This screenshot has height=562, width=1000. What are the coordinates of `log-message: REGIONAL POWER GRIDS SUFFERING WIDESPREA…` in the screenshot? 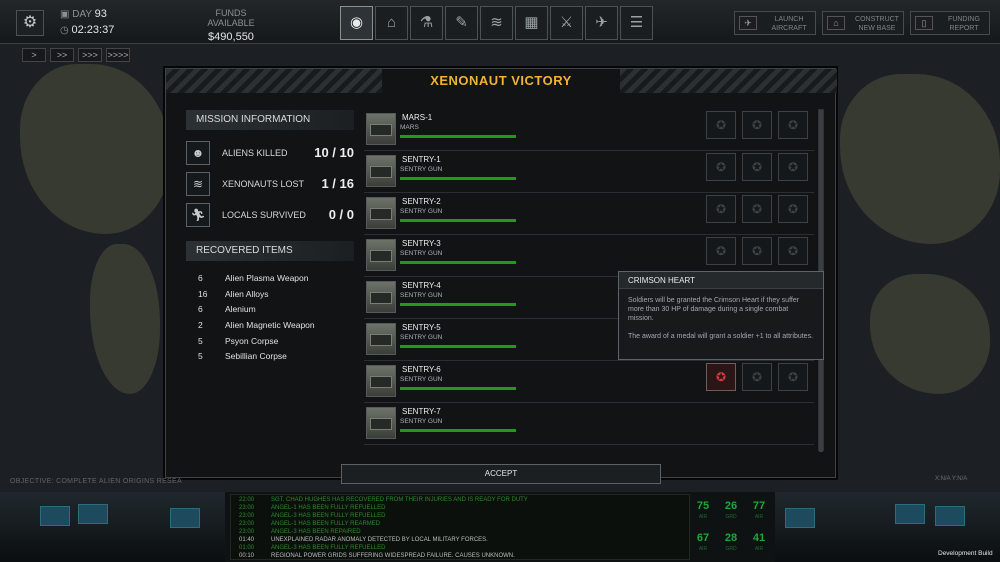 It's located at (393, 556).